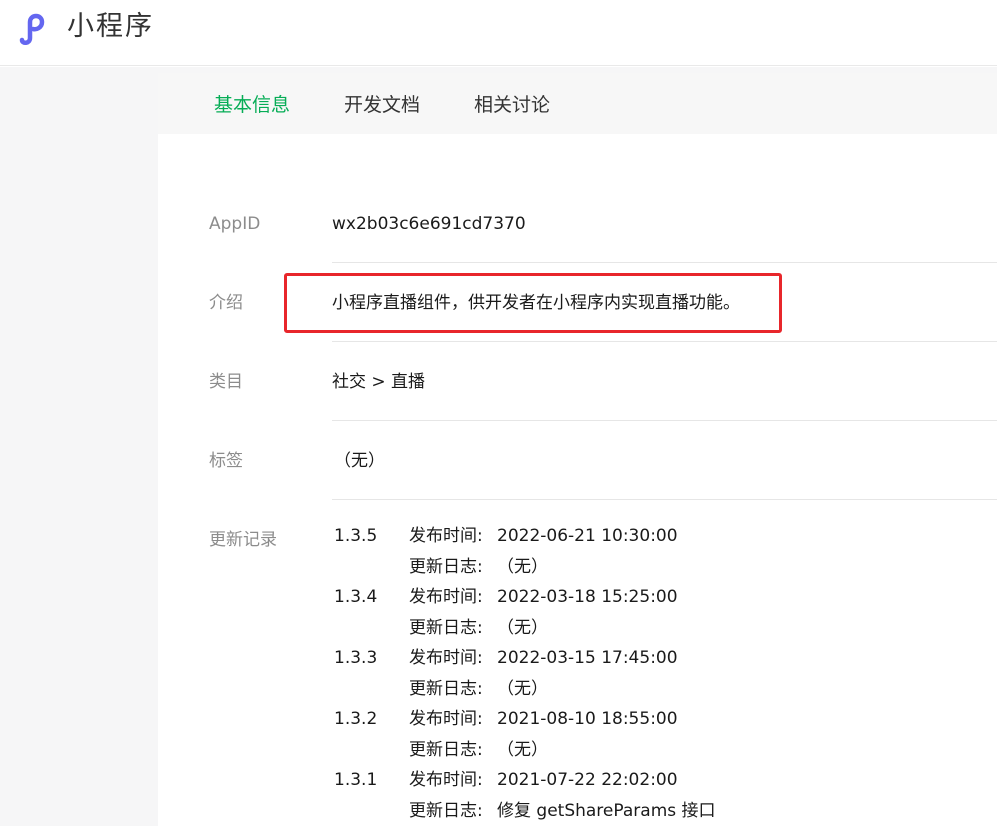 This screenshot has height=826, width=997. Describe the element at coordinates (533, 303) in the screenshot. I see `intro-highlight-box` at that location.